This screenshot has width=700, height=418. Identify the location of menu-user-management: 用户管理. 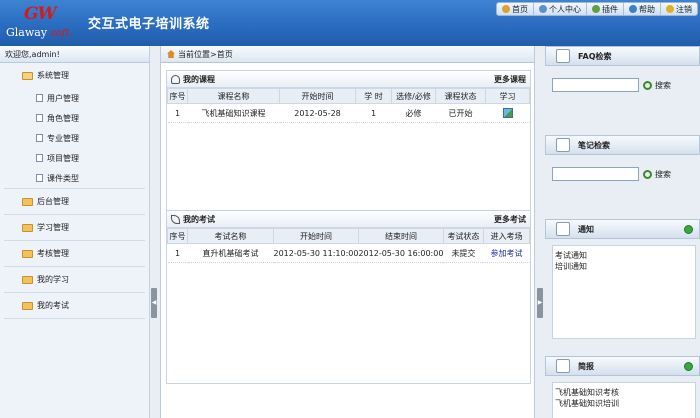
(74, 98).